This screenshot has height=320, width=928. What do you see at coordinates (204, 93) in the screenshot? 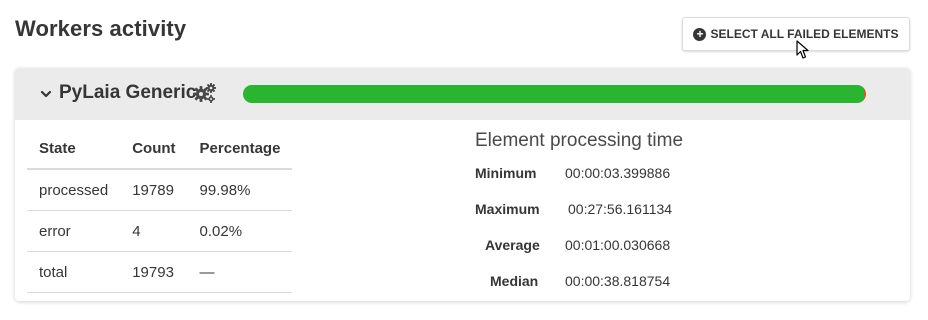
I see `gears-icon` at bounding box center [204, 93].